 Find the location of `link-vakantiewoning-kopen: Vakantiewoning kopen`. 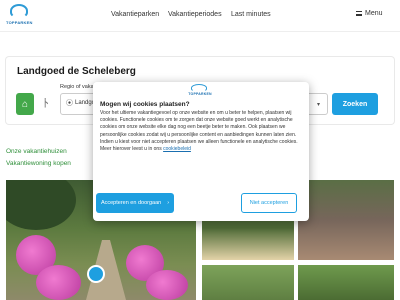

link-vakantiewoning-kopen: Vakantiewoning kopen is located at coordinates (38, 163).